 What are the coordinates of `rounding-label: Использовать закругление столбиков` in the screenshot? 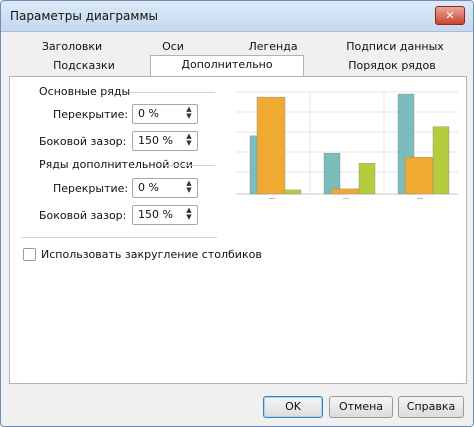 It's located at (151, 254).